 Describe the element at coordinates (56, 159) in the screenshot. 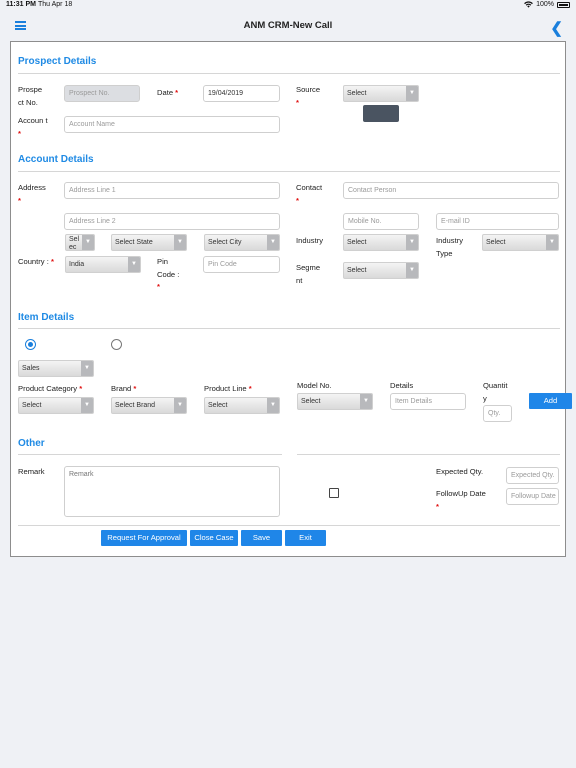

I see `account-details-title: Account Details` at that location.